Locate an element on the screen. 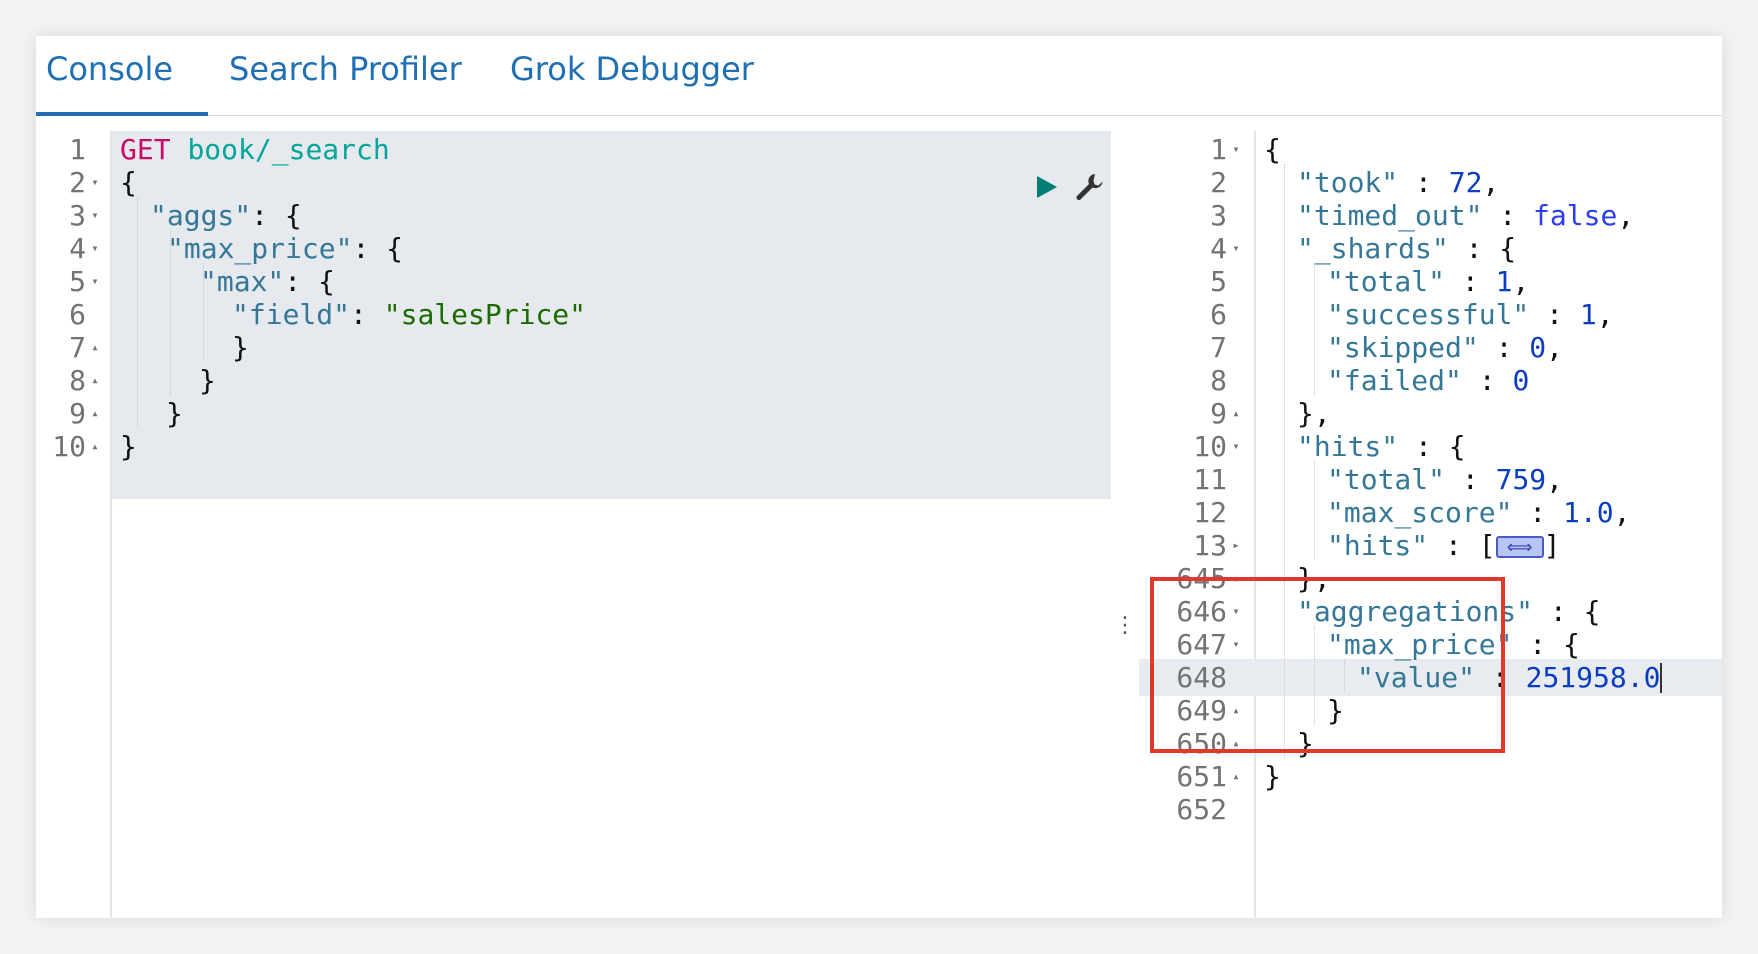 Image resolution: width=1758 pixels, height=954 pixels. line-number: 9 is located at coordinates (1218, 413).